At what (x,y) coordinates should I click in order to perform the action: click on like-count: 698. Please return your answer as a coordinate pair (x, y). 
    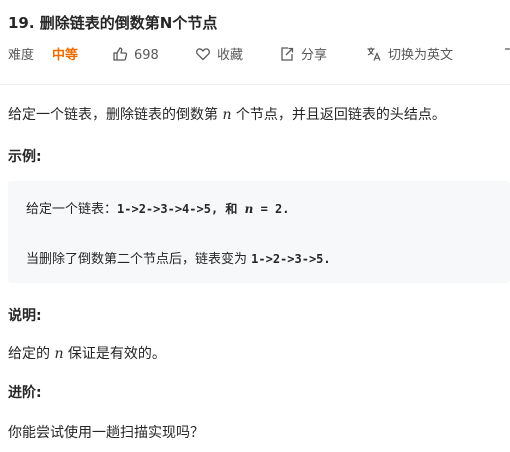
    Looking at the image, I should click on (146, 55).